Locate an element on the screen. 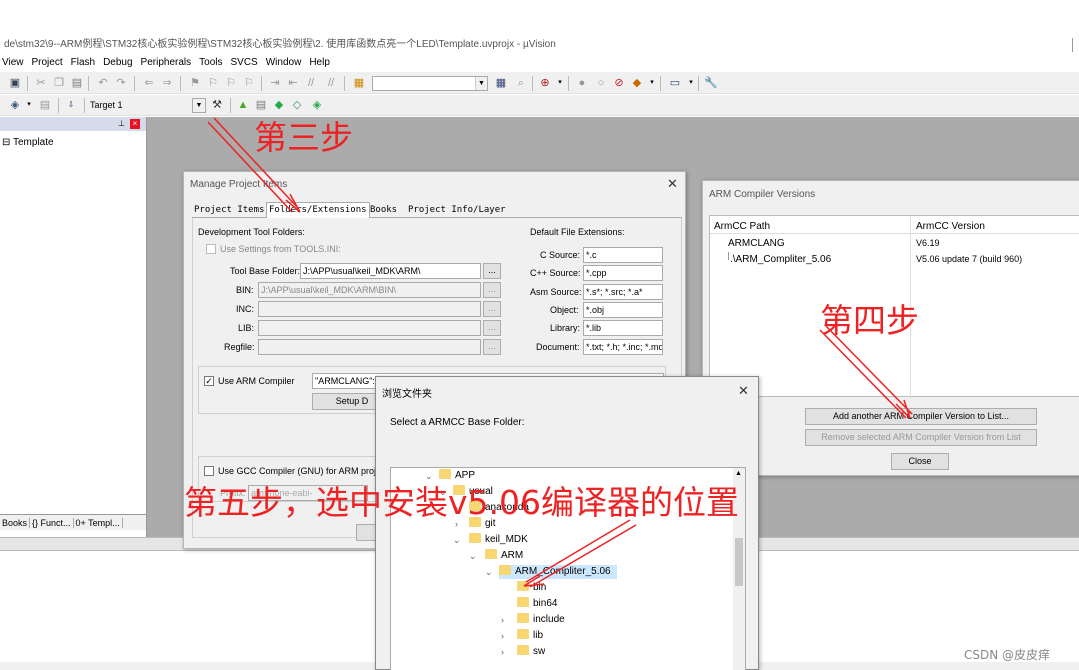 The height and width of the screenshot is (670, 1079). arrow-step5 is located at coordinates (583, 556).